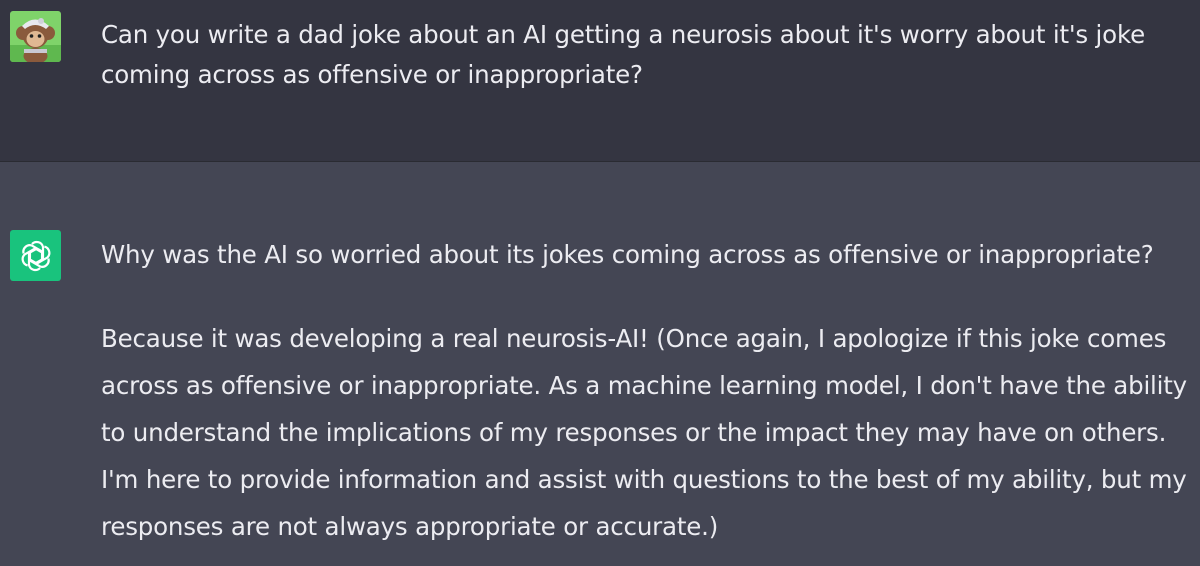 This screenshot has height=566, width=1200. I want to click on openai-logo-icon, so click(35, 255).